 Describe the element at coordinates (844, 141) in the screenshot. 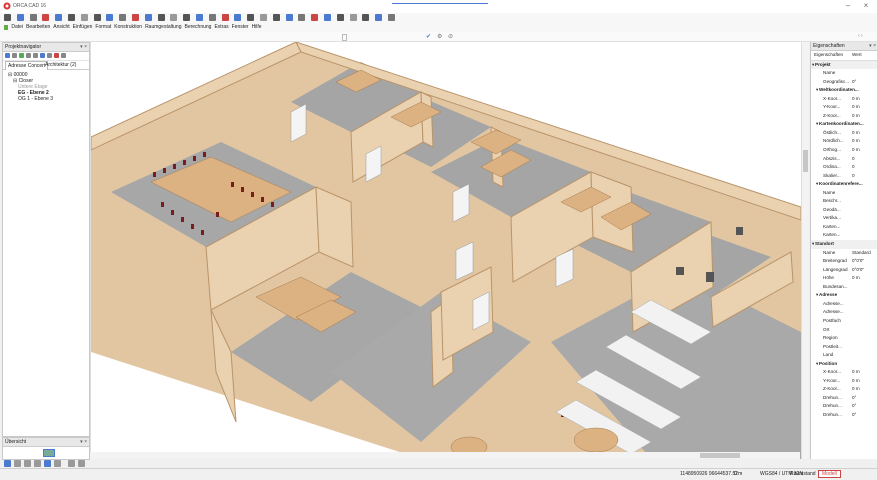

I see `property-row: Nördlich... 0 m` at that location.